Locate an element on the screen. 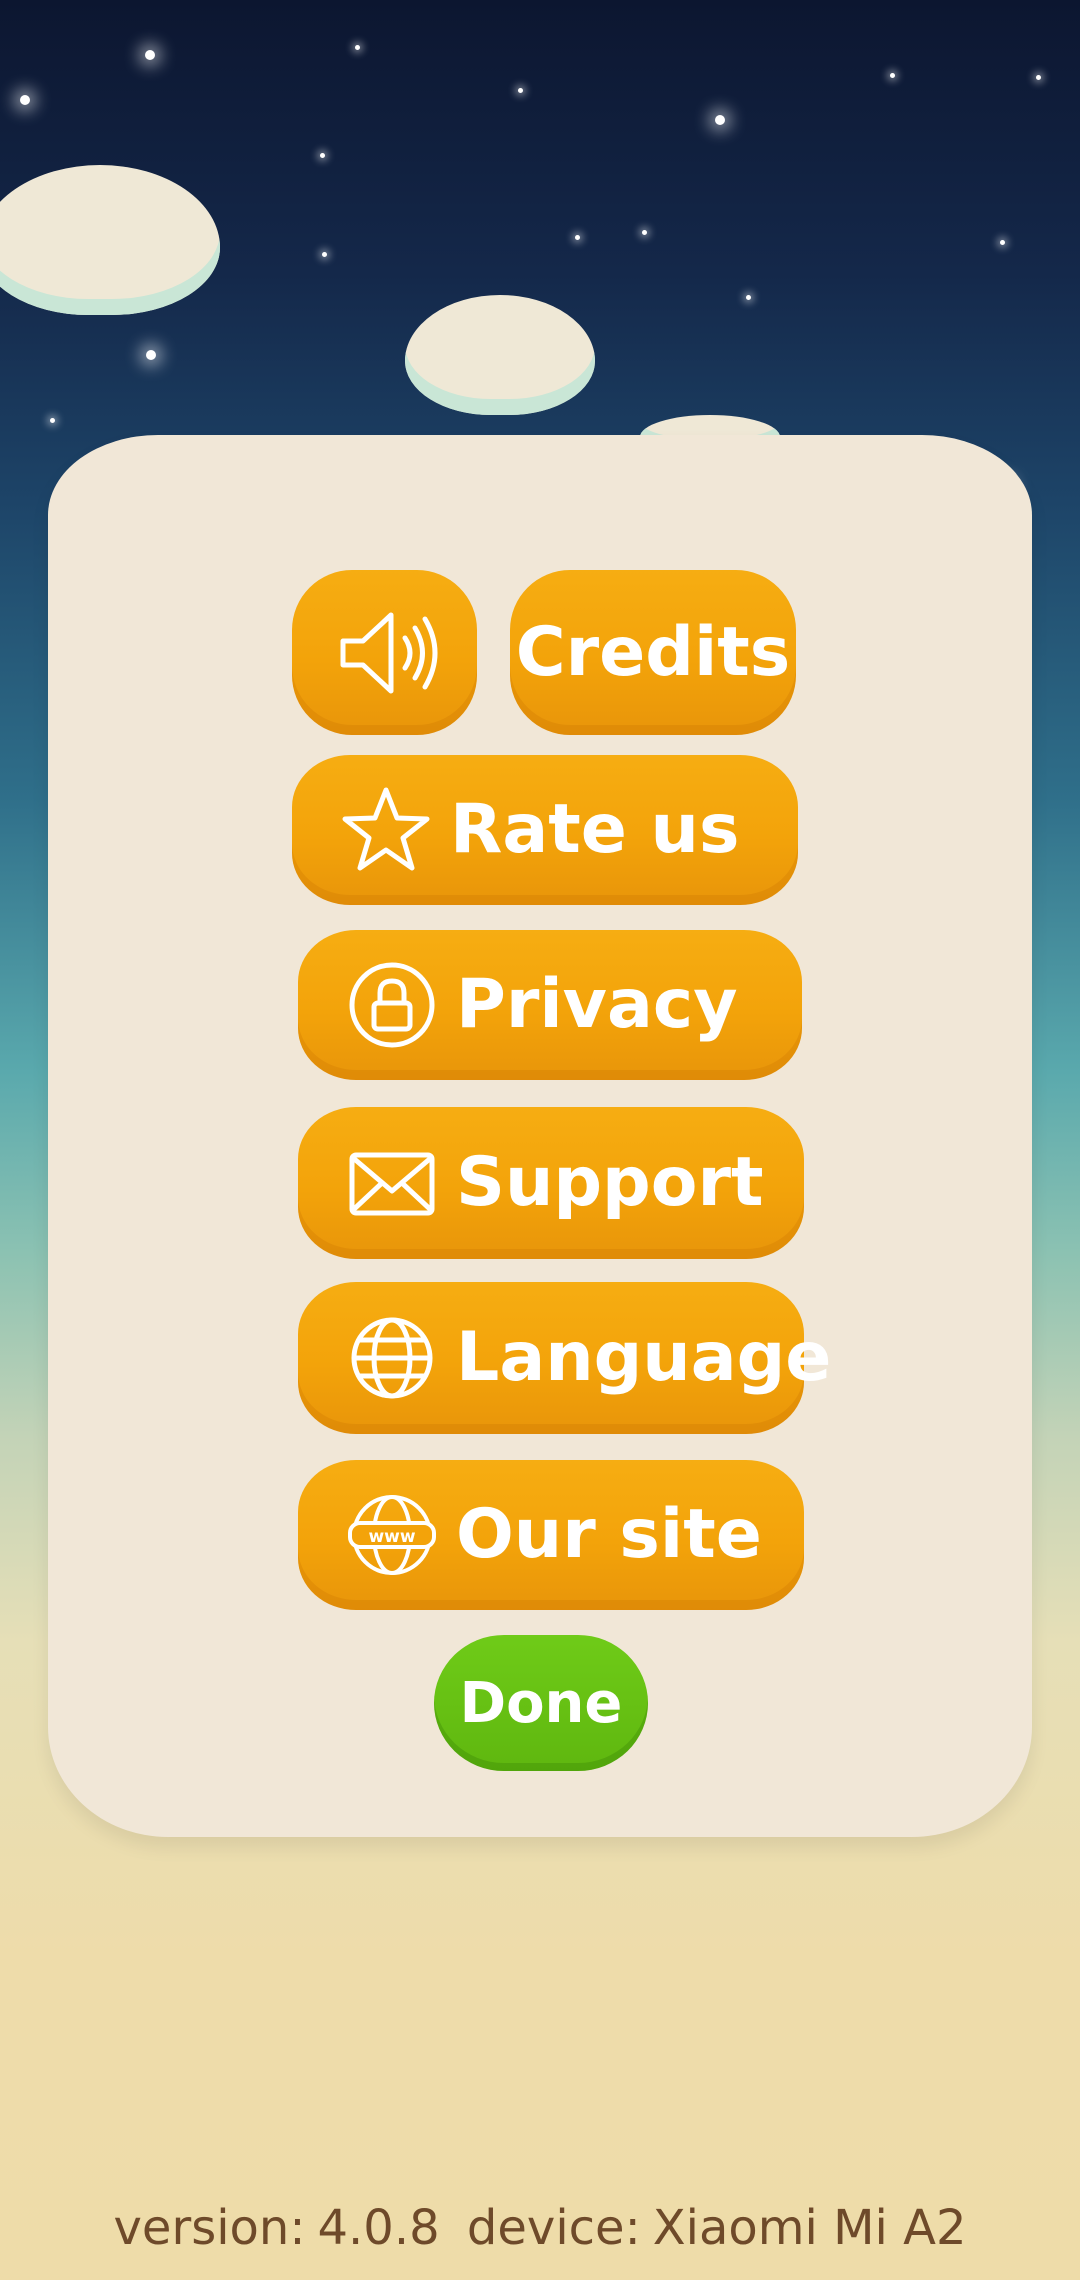 Image resolution: width=1080 pixels, height=2280 pixels. version-label: version: is located at coordinates (209, 2228).